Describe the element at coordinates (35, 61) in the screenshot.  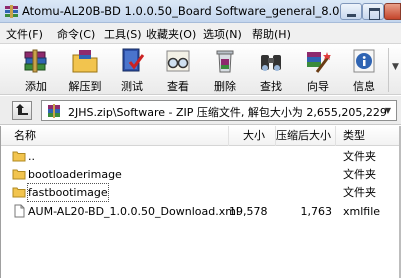
I see `add-books-icon` at that location.